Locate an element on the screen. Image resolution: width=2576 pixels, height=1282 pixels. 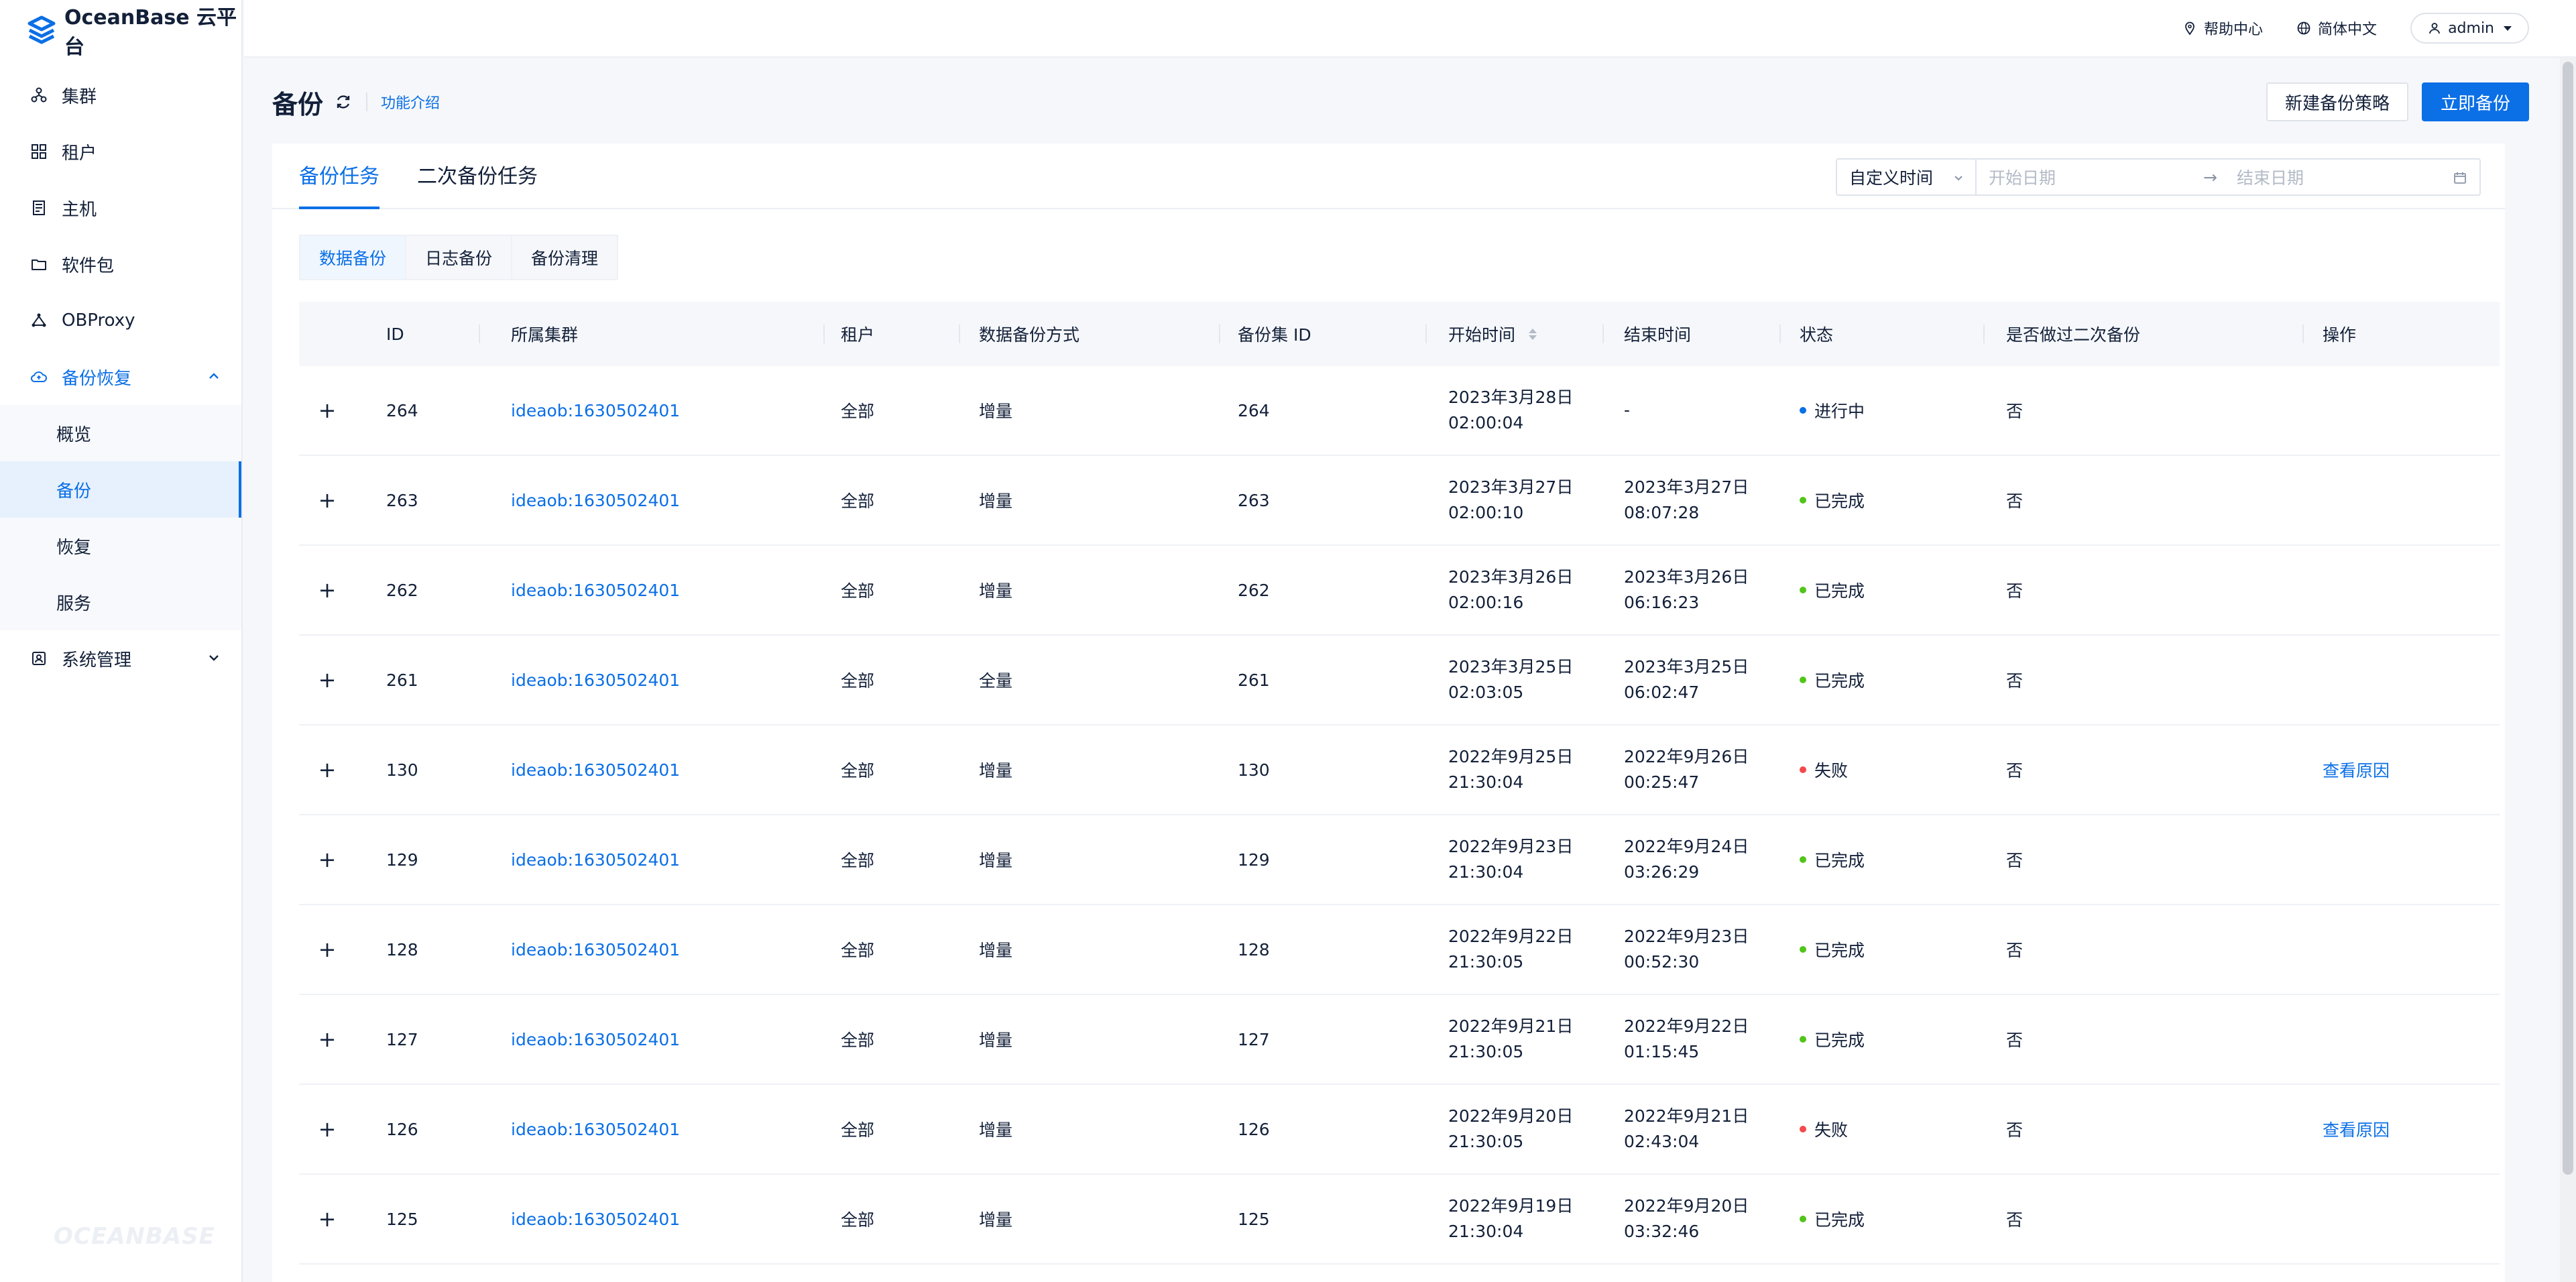
feature-intro-link: 功能介绍 is located at coordinates (410, 102).